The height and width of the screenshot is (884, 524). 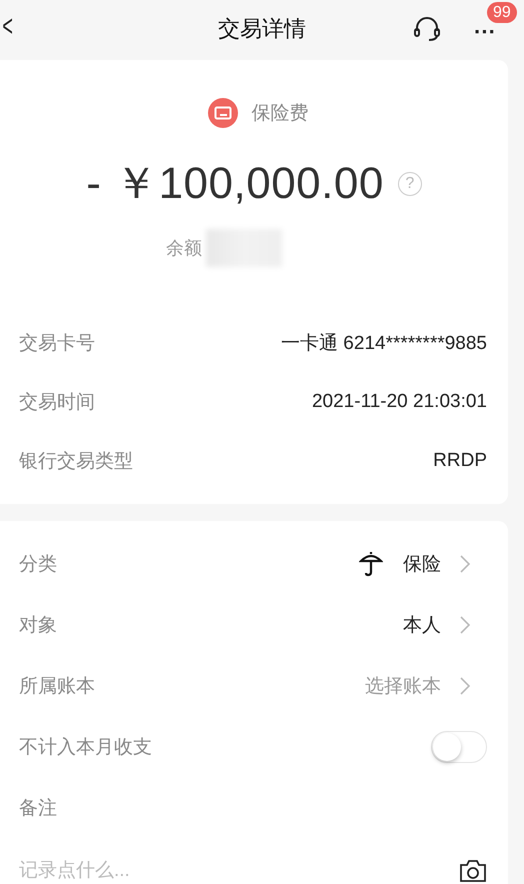 What do you see at coordinates (459, 746) in the screenshot?
I see `toggle-switch` at bounding box center [459, 746].